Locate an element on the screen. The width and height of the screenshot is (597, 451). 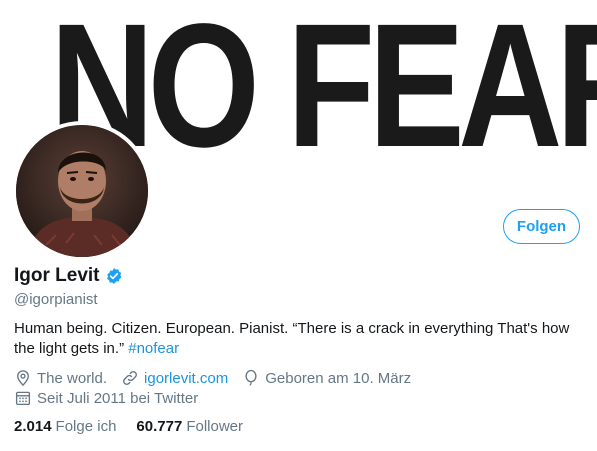
follow-button: Folgen is located at coordinates (541, 226).